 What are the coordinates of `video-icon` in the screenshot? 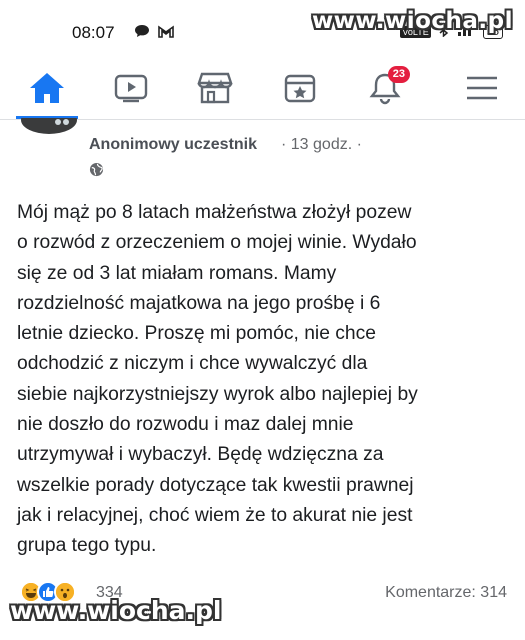 It's located at (131, 90).